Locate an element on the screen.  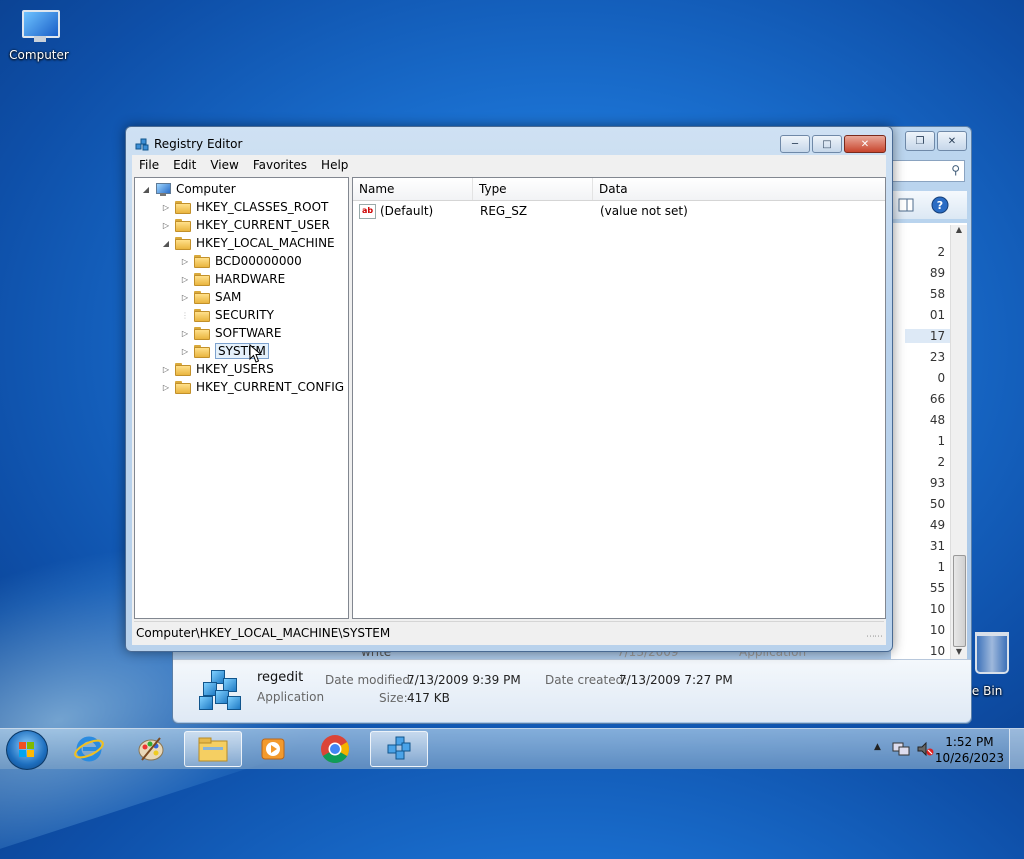
clock-time: 1:52 PM is located at coordinates (969, 742).